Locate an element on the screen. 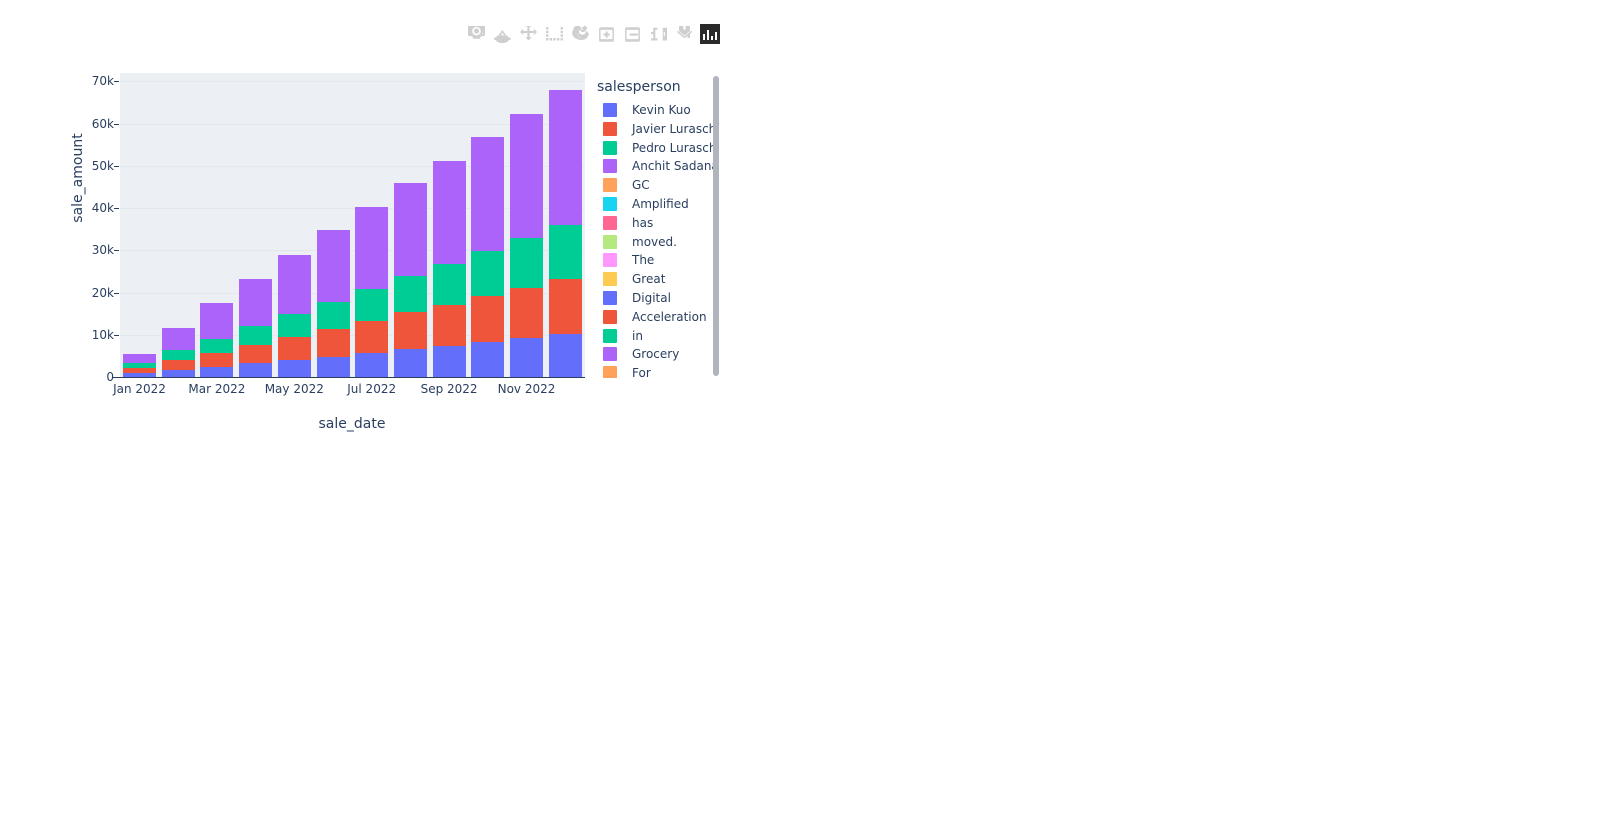 Image resolution: width=1600 pixels, height=836 pixels. legend-item: Acceleration is located at coordinates (655, 317).